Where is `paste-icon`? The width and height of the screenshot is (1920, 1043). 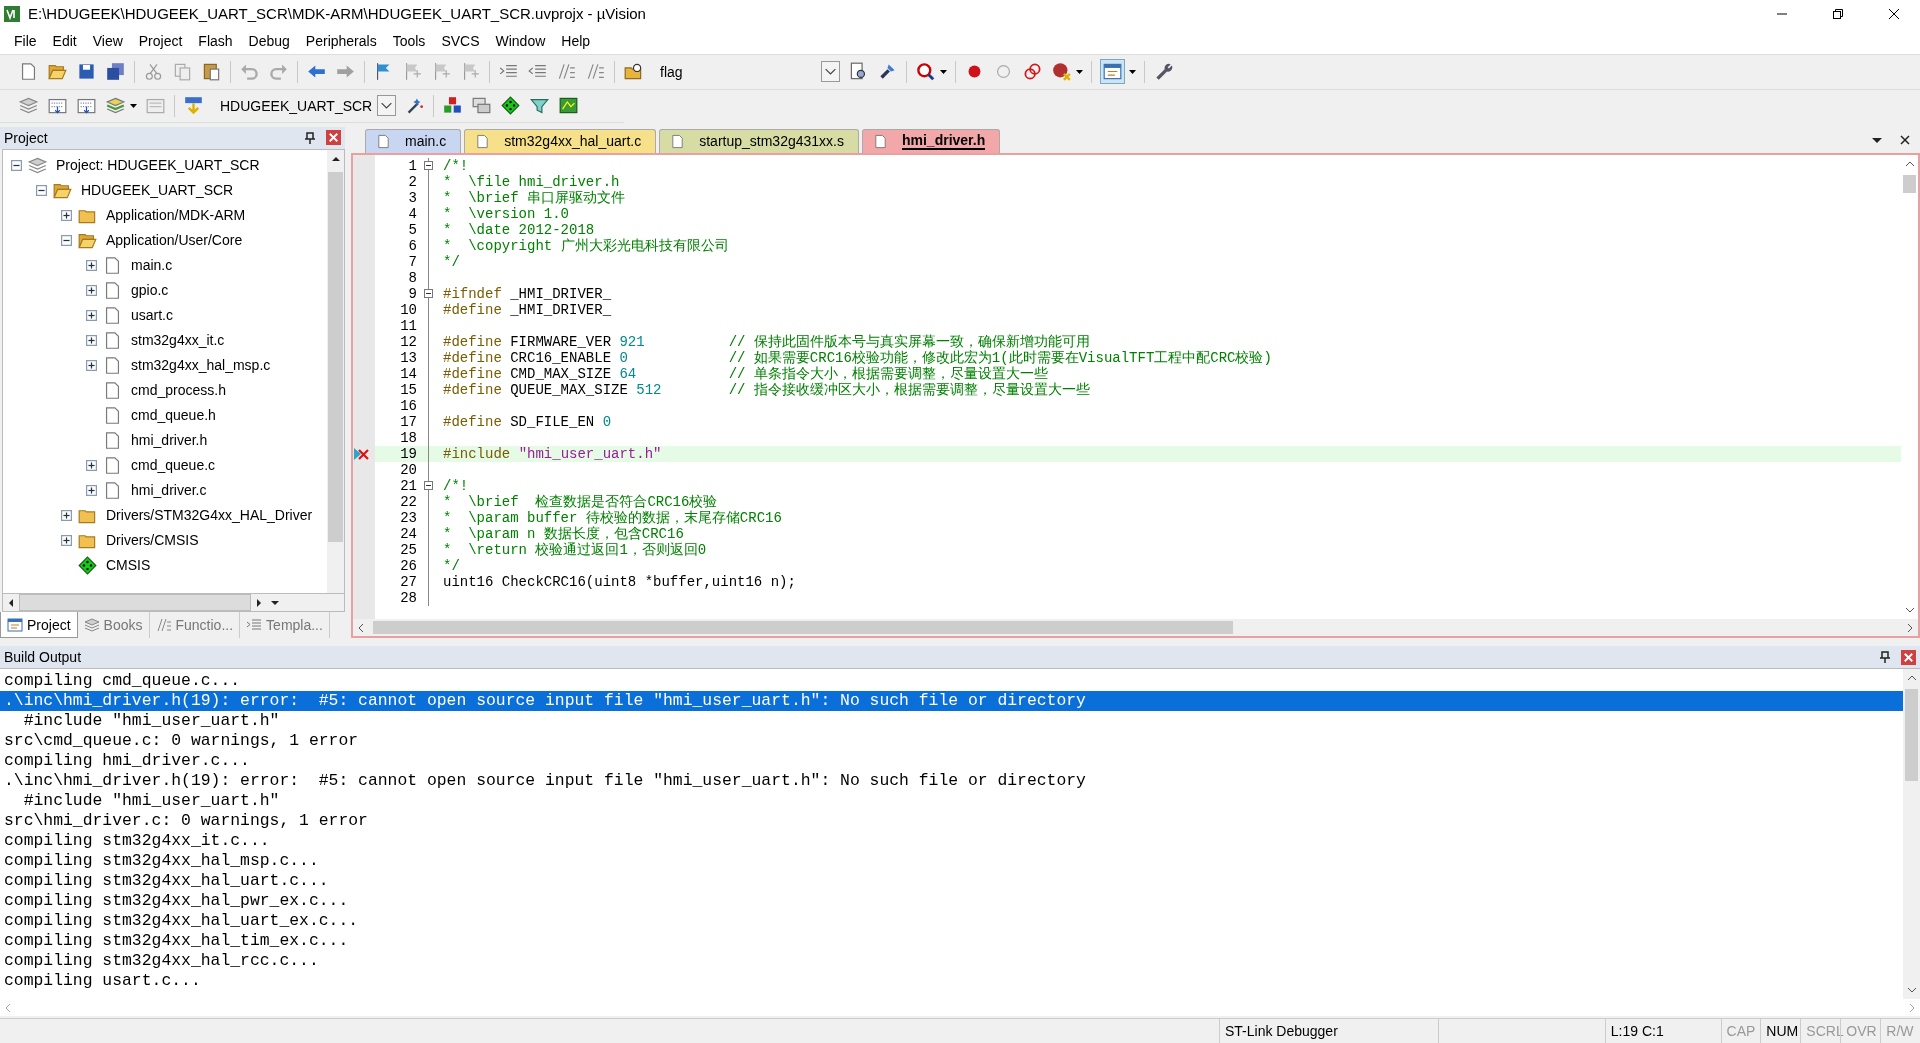 paste-icon is located at coordinates (211, 72).